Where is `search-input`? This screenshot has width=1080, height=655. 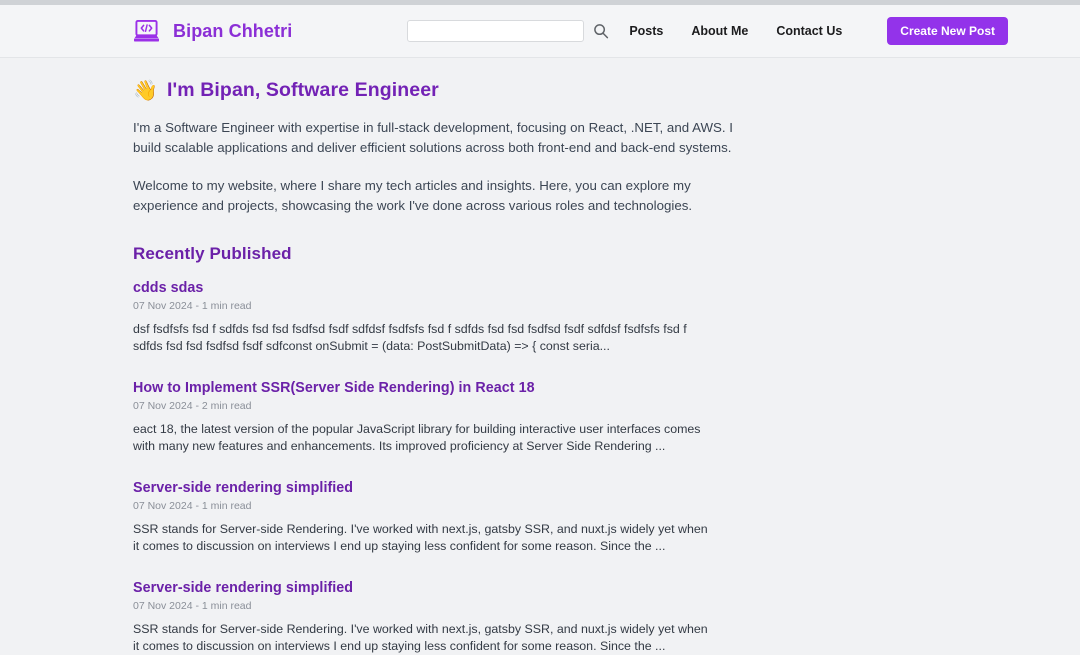
search-input is located at coordinates (496, 31).